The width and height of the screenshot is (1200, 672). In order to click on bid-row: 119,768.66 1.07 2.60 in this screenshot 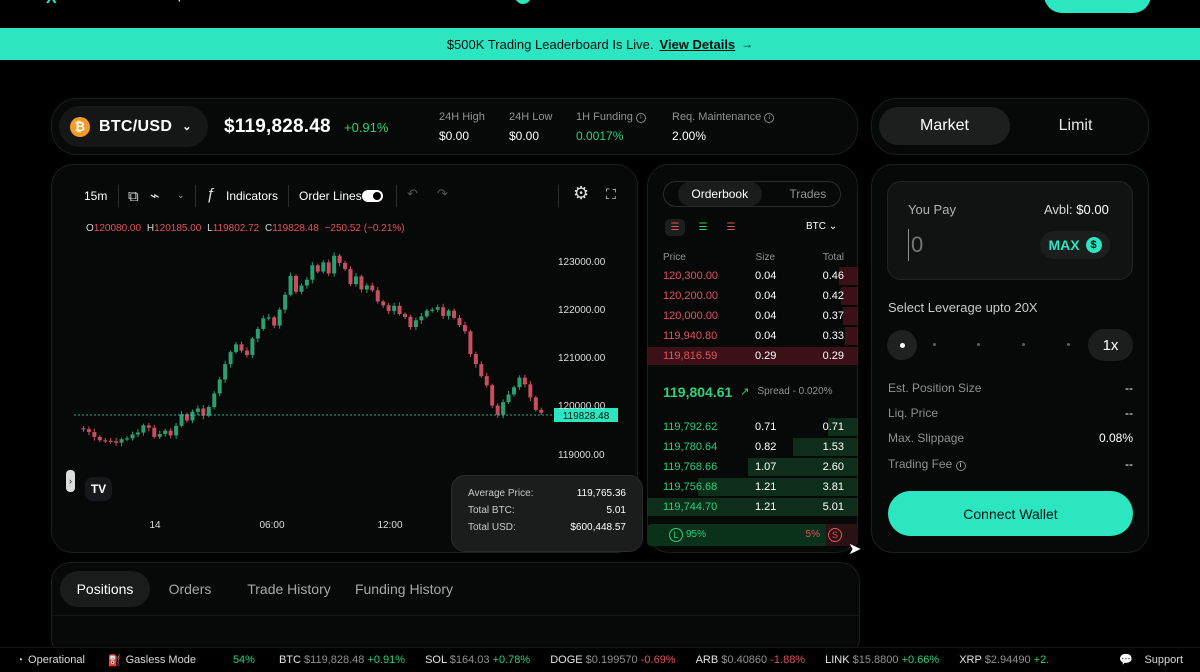, I will do `click(752, 467)`.